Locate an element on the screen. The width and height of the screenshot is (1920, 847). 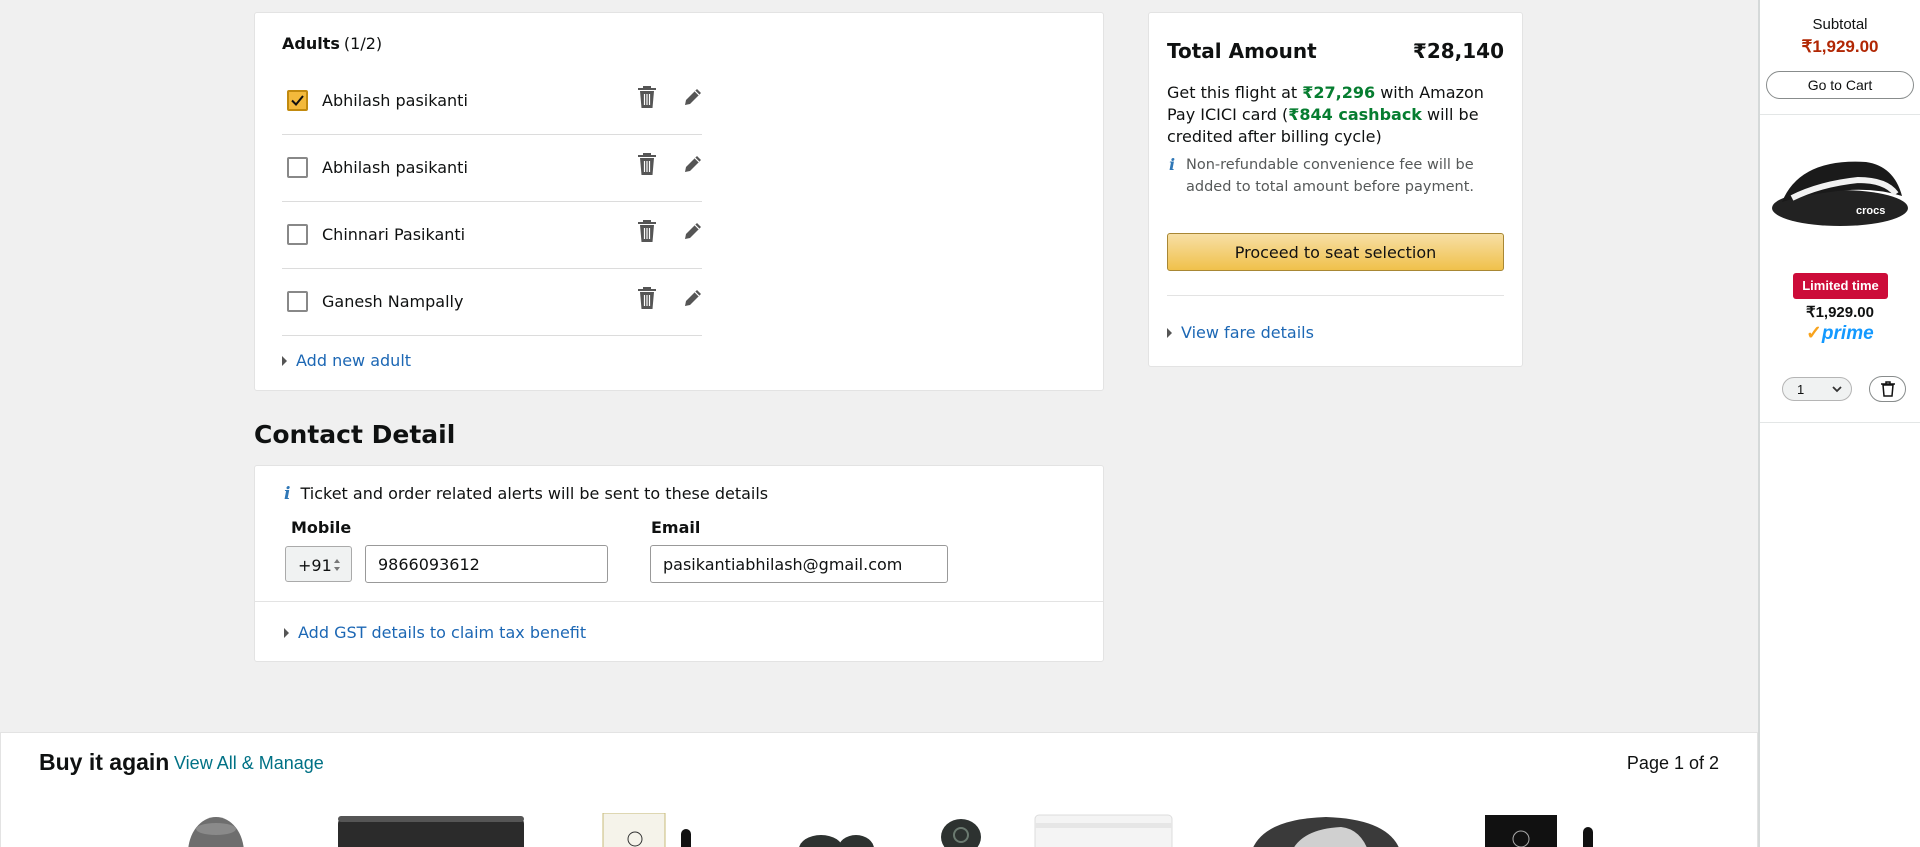
delete-cart-item-button is located at coordinates (1887, 389).